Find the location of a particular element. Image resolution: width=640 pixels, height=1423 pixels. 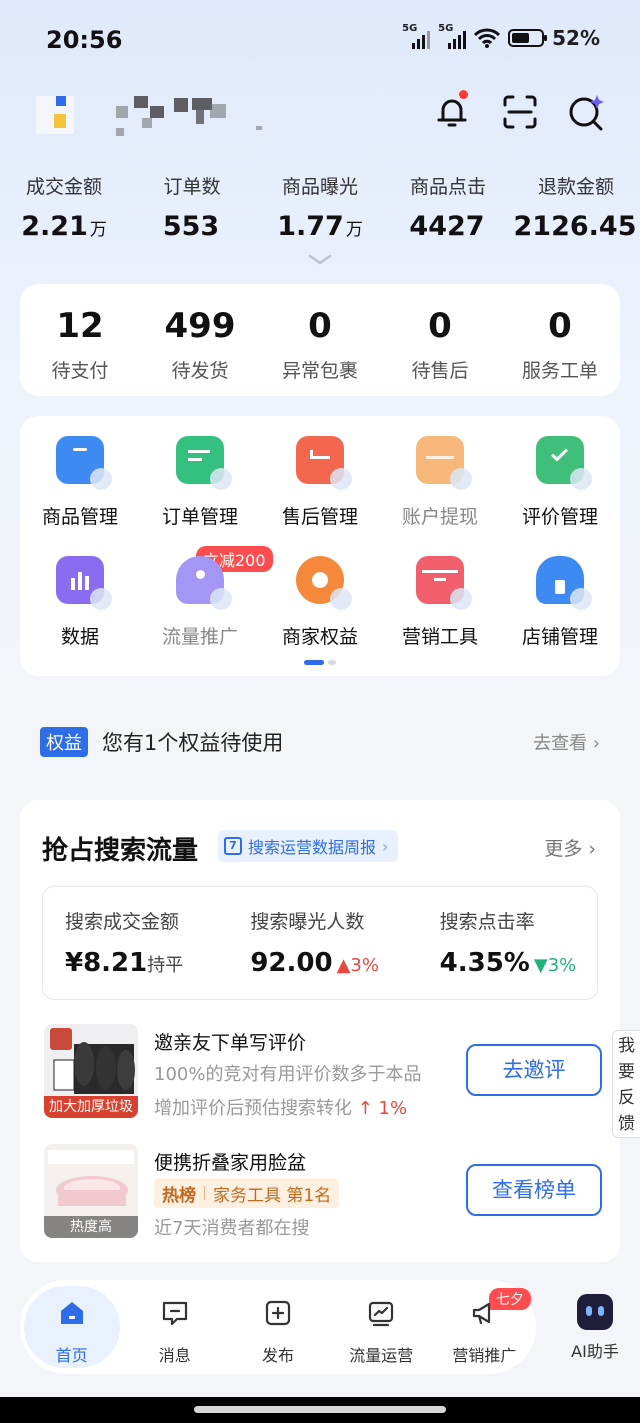

tool-order-management: 订单管理 is located at coordinates (200, 484).